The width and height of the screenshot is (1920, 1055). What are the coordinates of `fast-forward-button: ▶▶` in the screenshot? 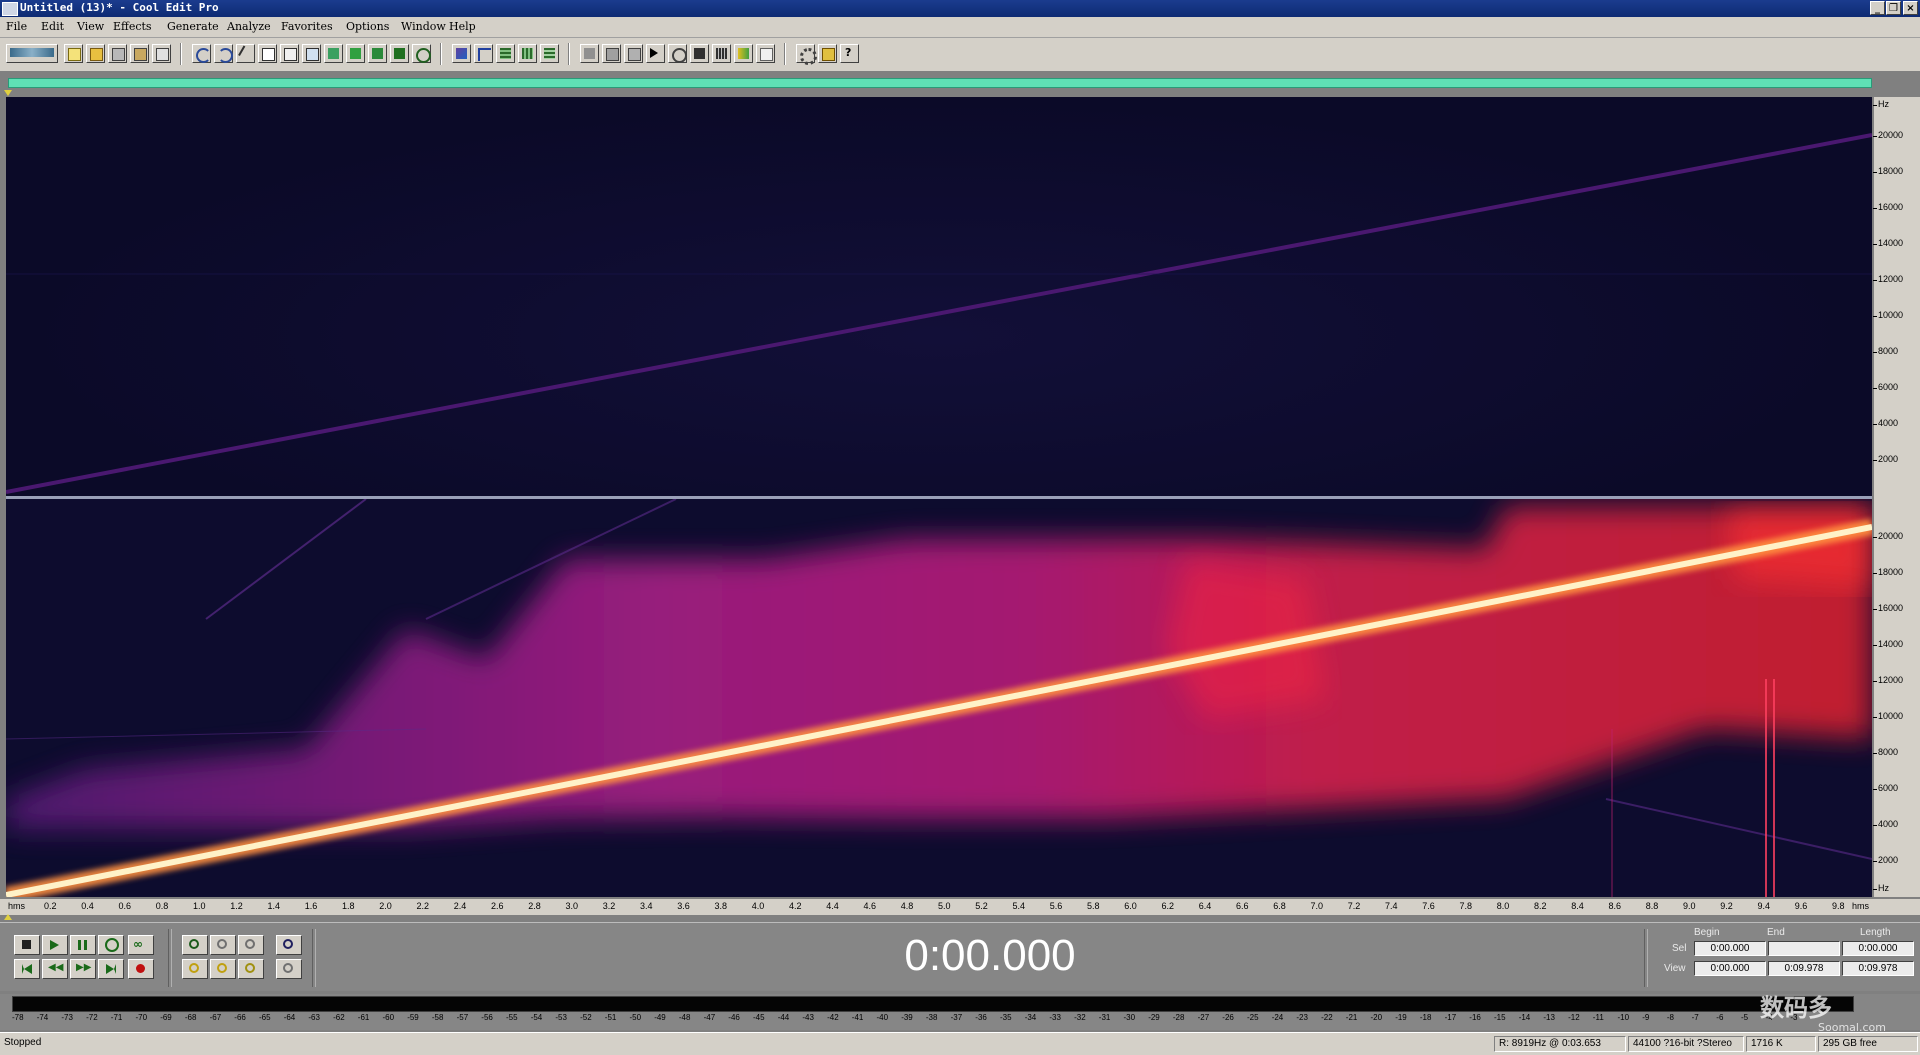 It's located at (83, 969).